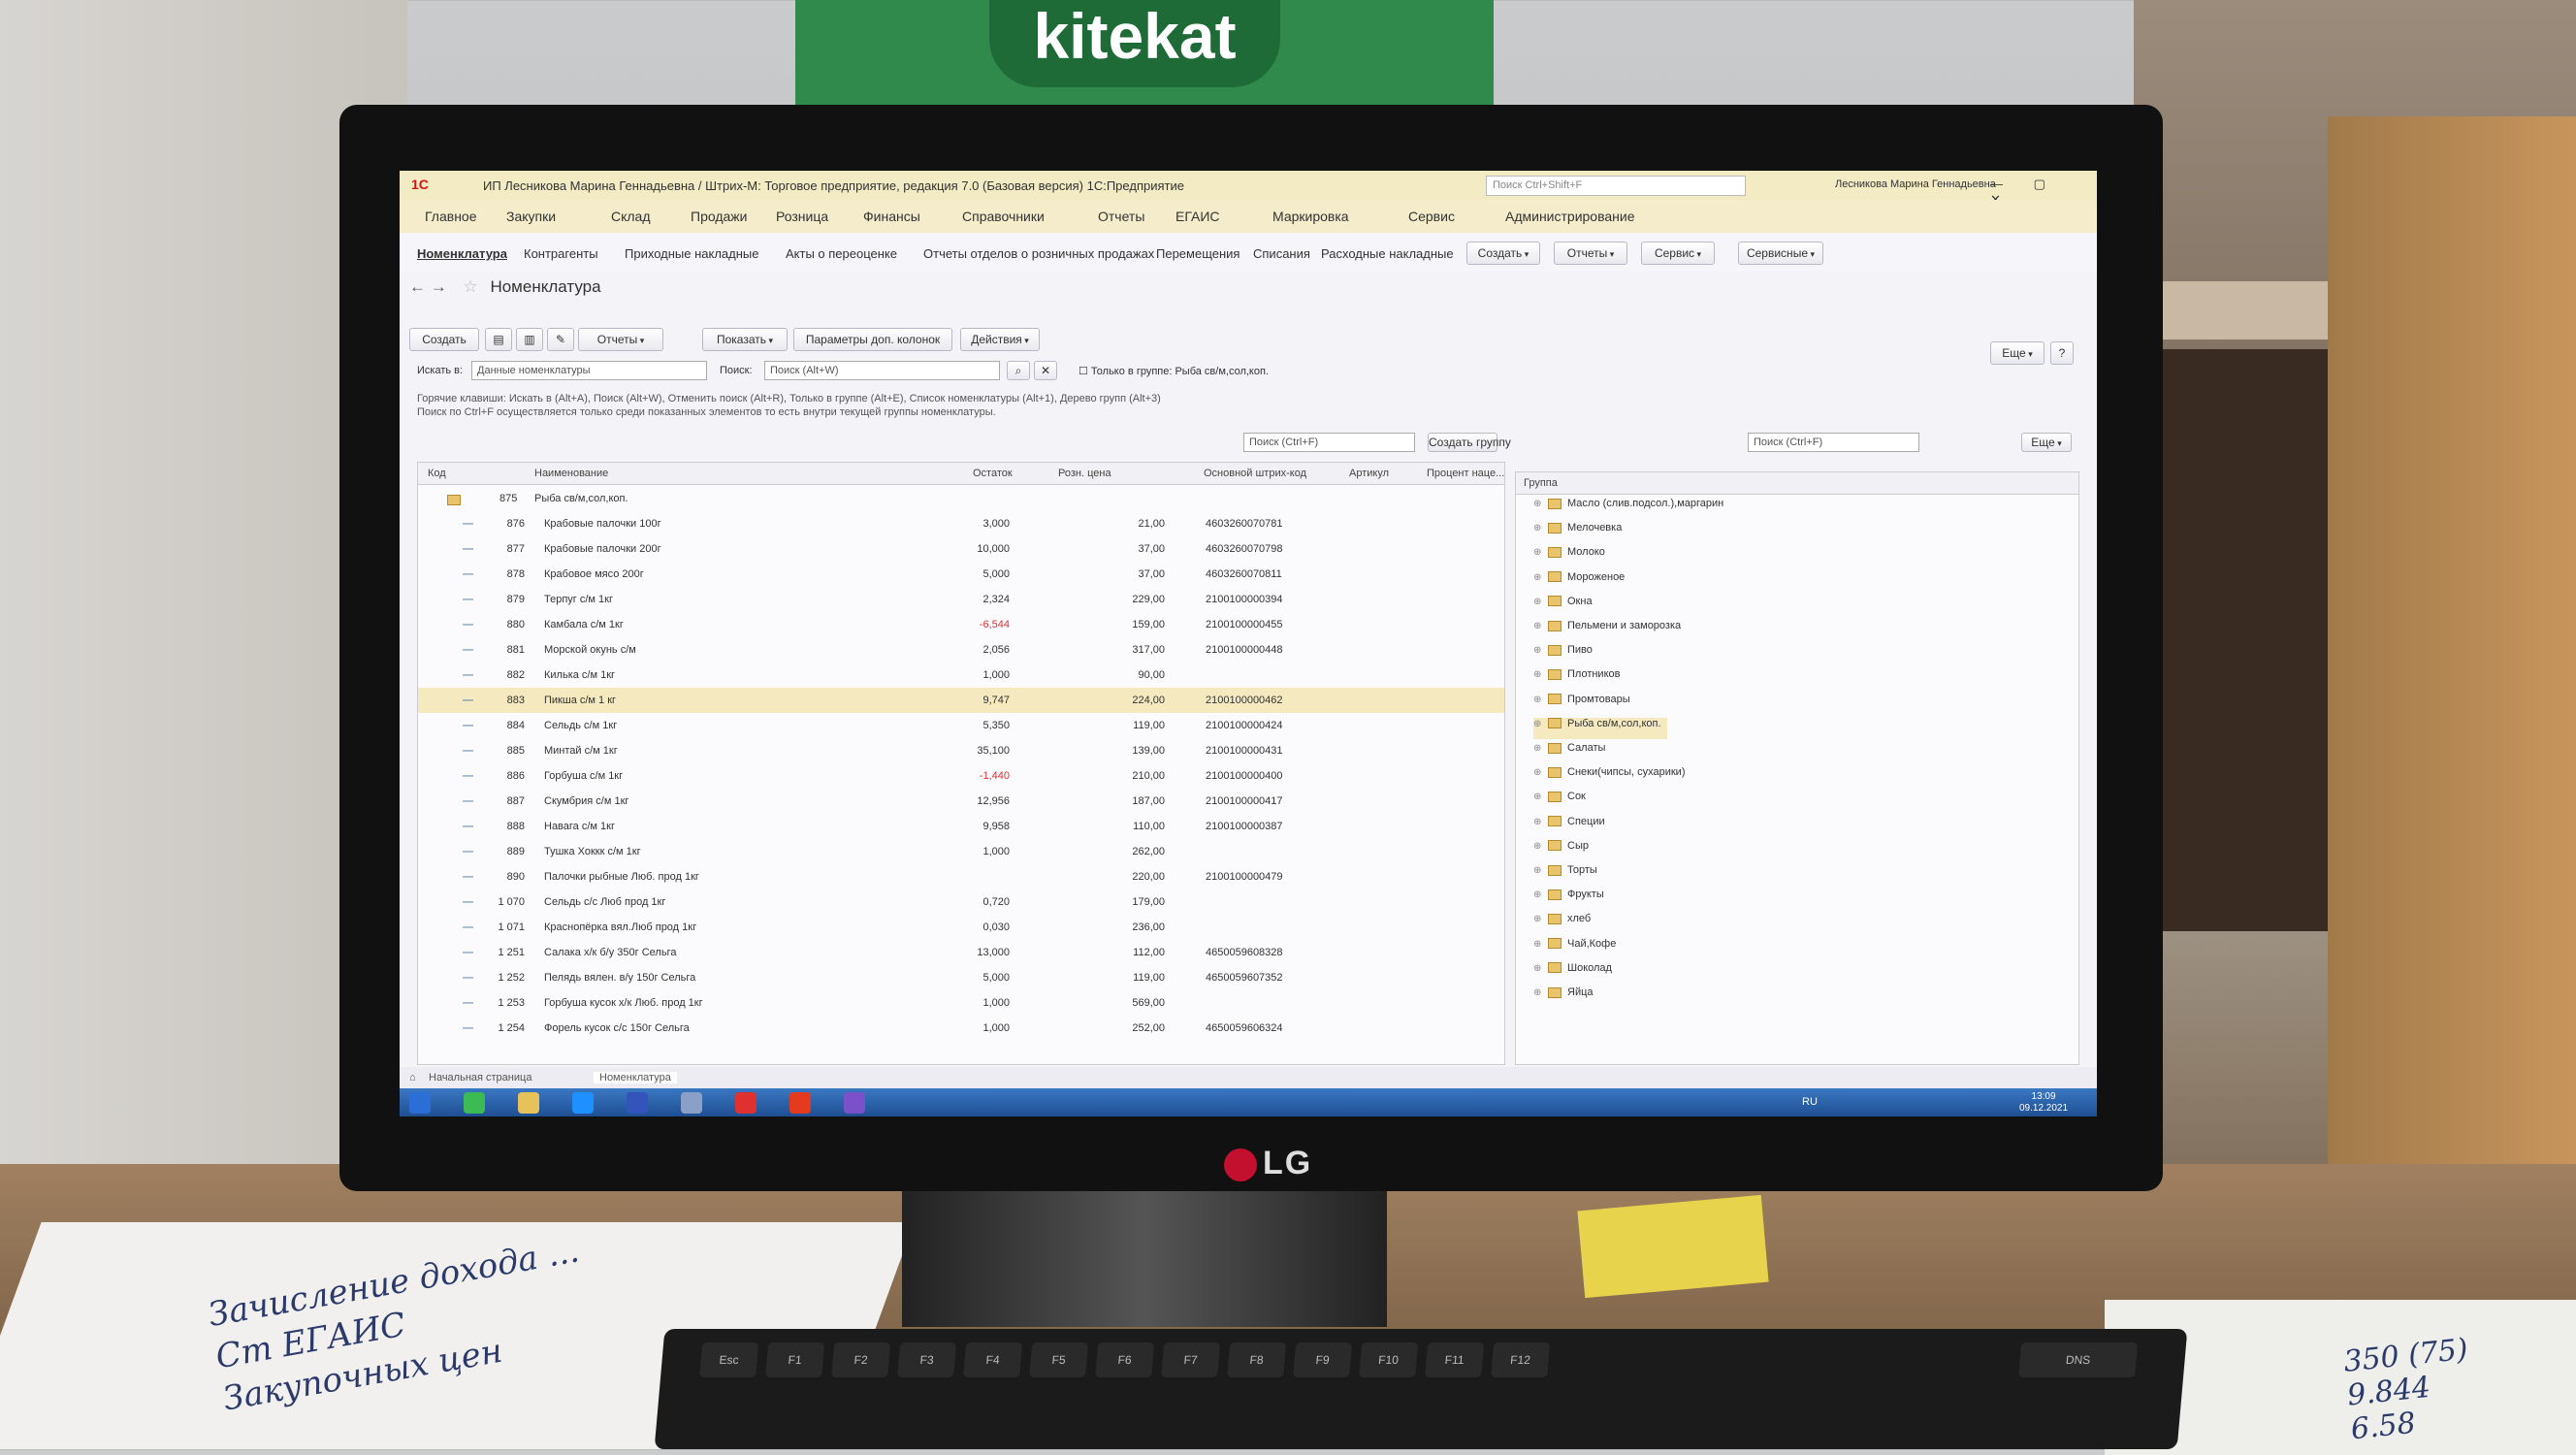 The height and width of the screenshot is (1455, 2576). I want to click on edit-icon: ✎, so click(560, 339).